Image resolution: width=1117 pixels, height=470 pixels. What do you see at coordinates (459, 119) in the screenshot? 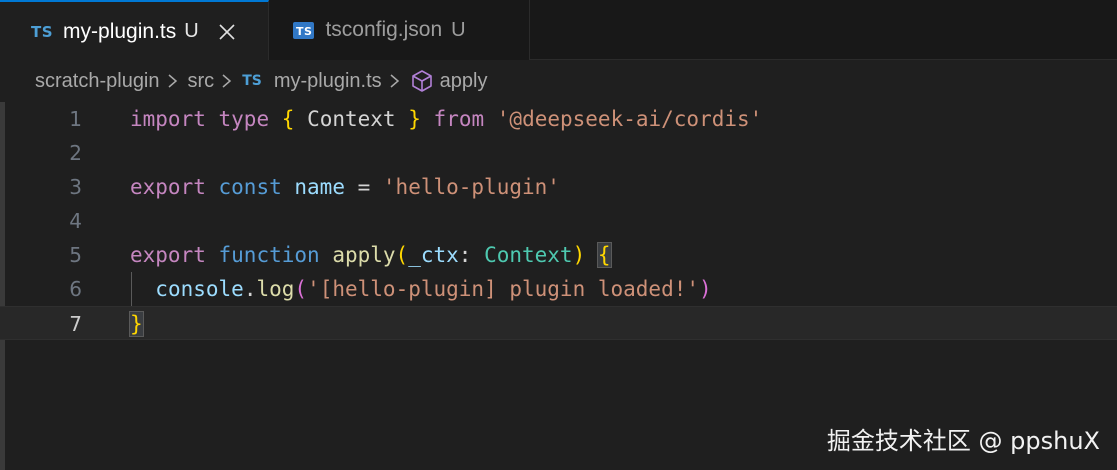
I see `code-token: from` at bounding box center [459, 119].